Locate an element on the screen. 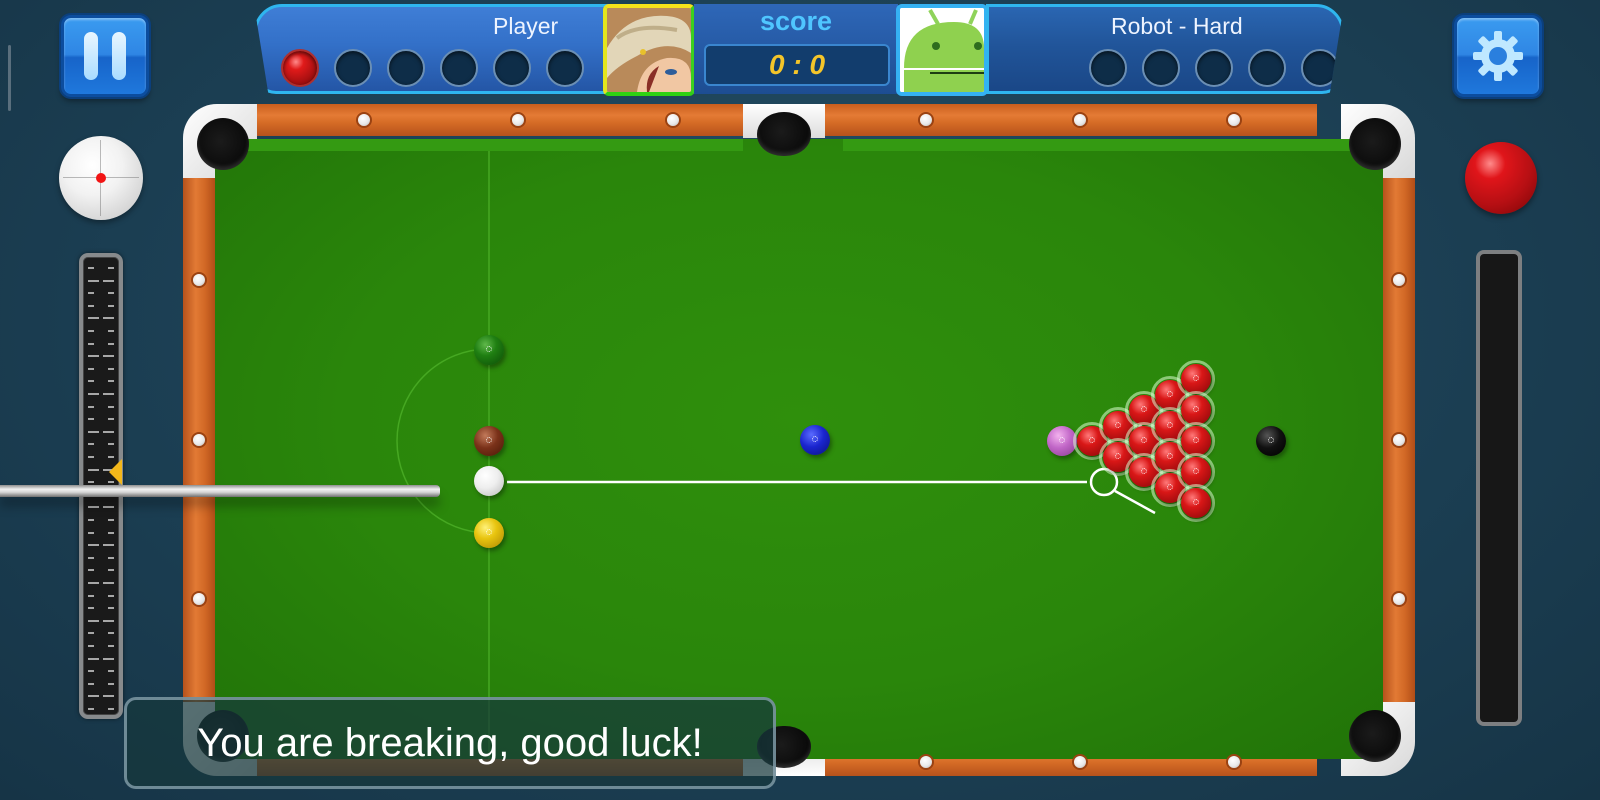  scoreboard: Player score 0 : 0 Robot - Hard is located at coordinates (800, 50).